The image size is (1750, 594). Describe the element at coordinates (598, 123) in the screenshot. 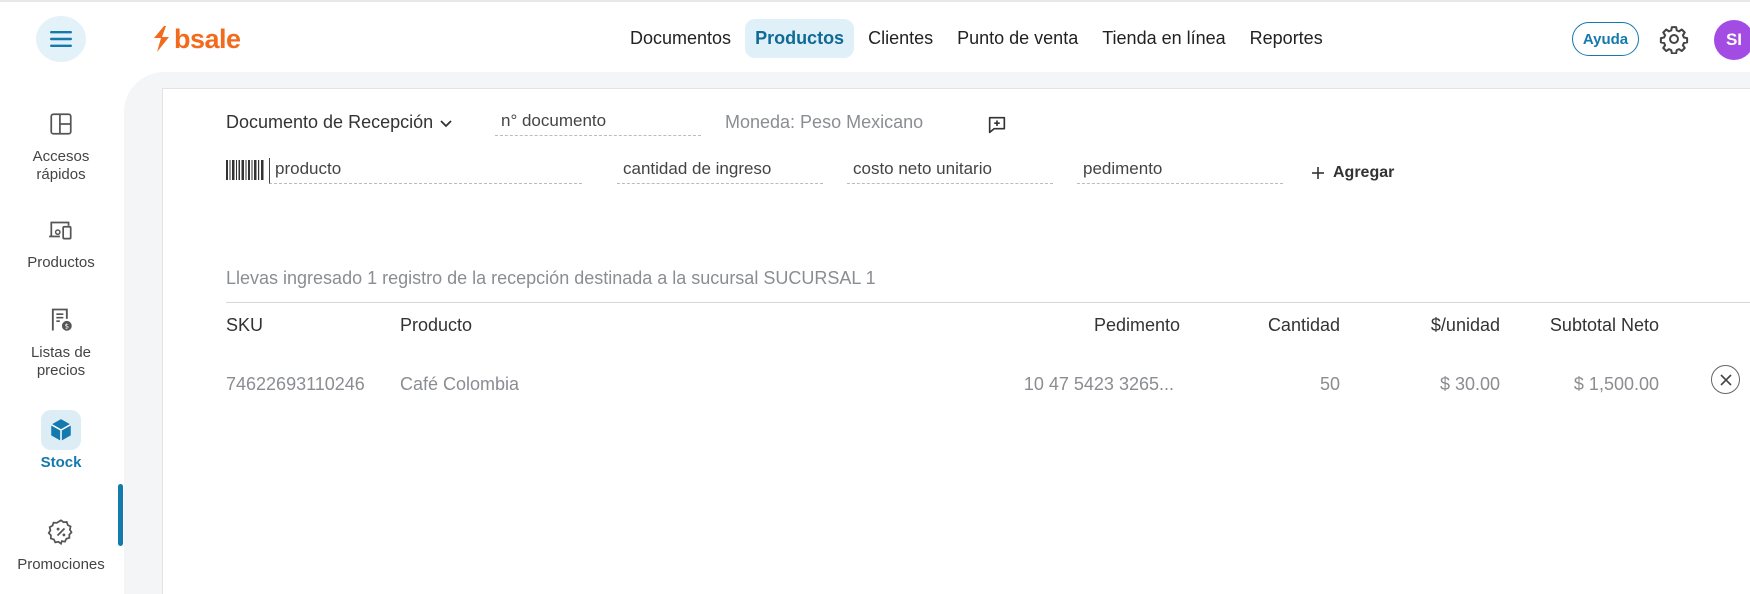

I see `document-number-field: n° documento` at that location.